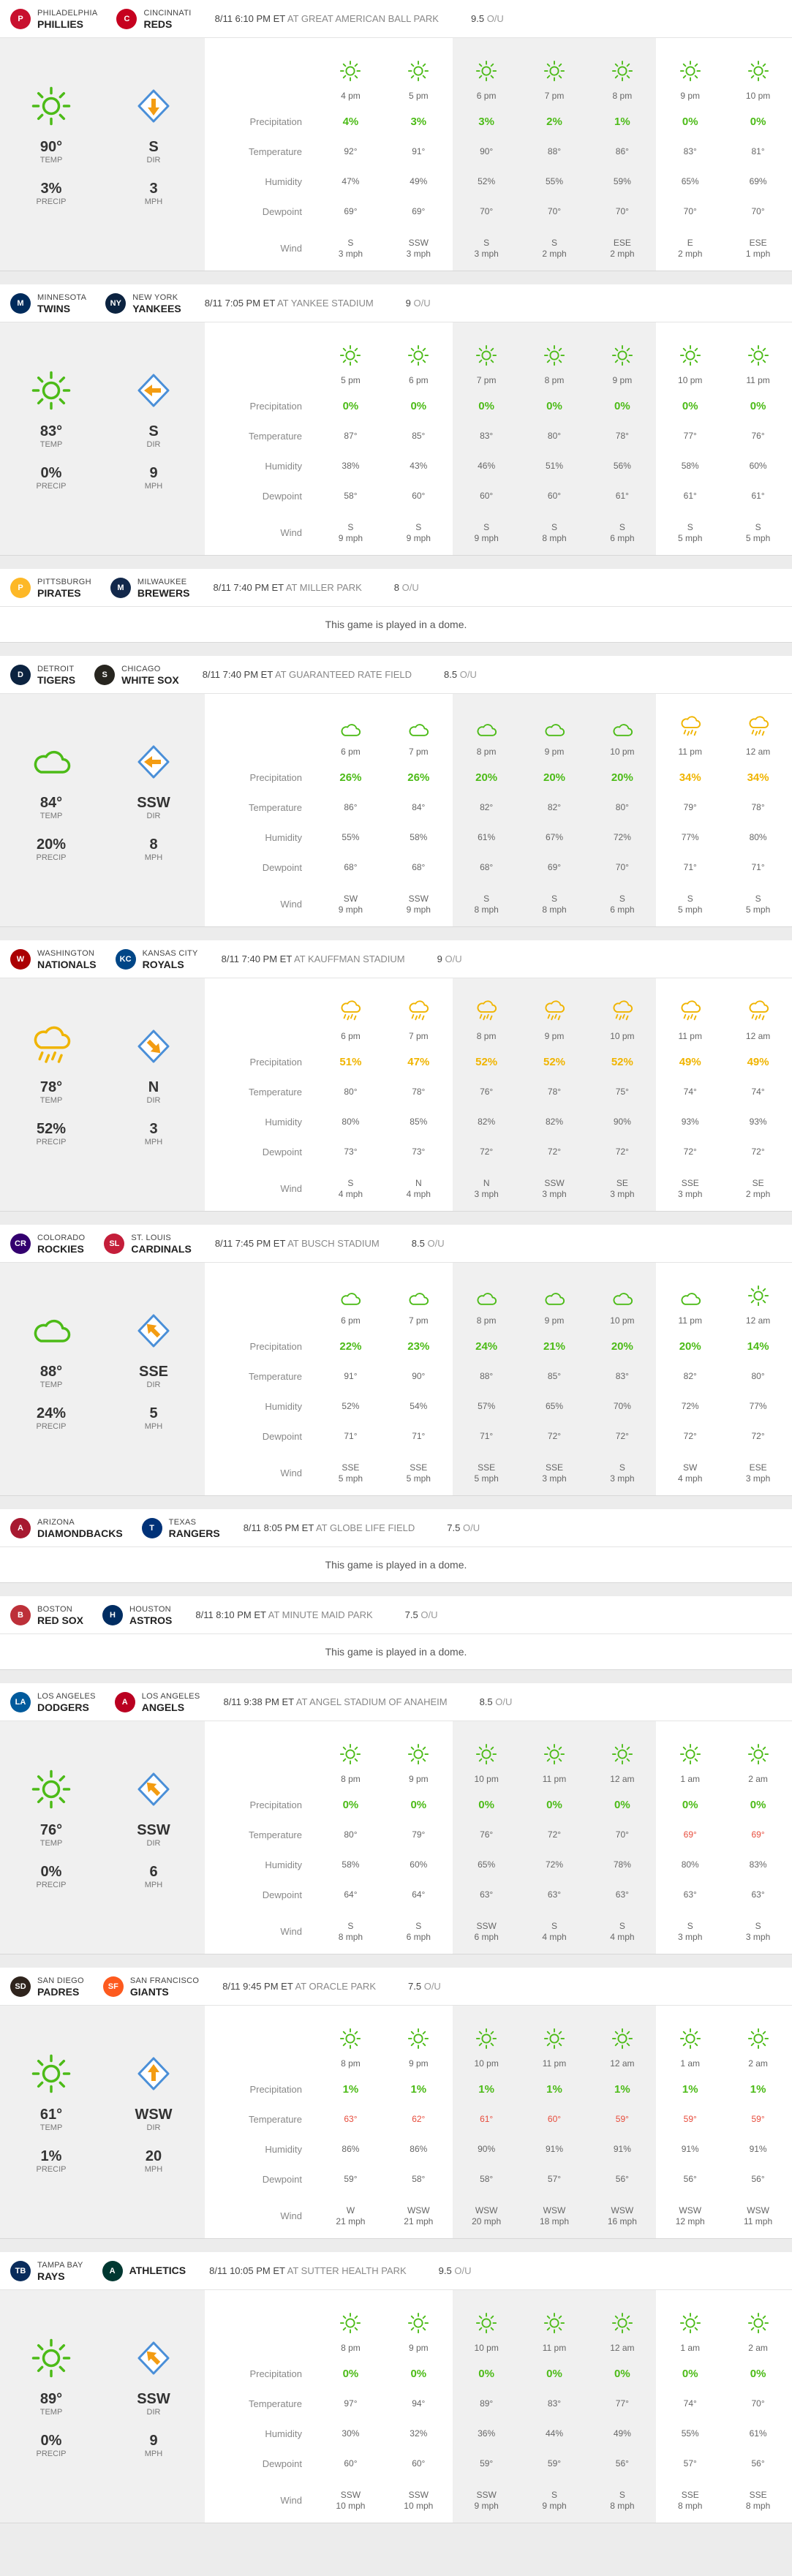 The width and height of the screenshot is (792, 2576). What do you see at coordinates (136, 675) in the screenshot?
I see `home-team: S Chicago White Sox` at bounding box center [136, 675].